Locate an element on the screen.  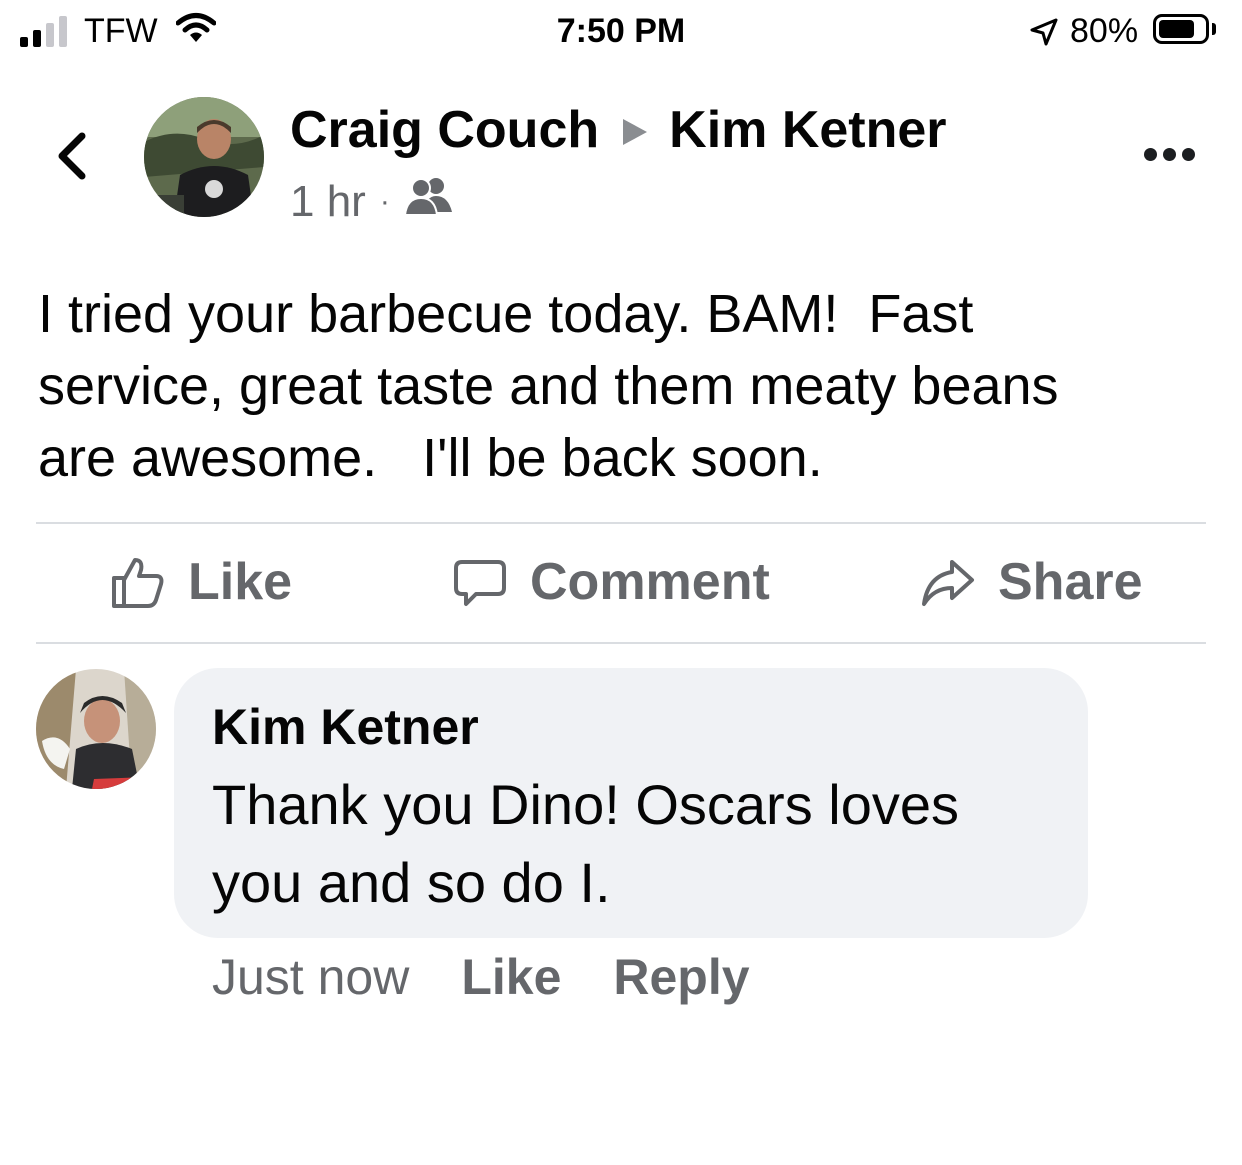
like-button: Like is located at coordinates (201, 582).